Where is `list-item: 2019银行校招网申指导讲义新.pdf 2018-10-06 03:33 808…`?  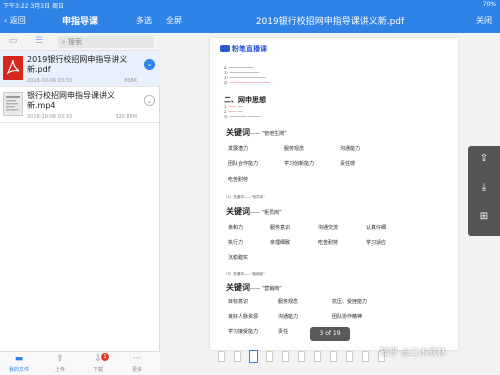
list-item: 2019银行校招网申指导讲义新.pdf 2018-10-06 03:33 808… is located at coordinates (80, 69).